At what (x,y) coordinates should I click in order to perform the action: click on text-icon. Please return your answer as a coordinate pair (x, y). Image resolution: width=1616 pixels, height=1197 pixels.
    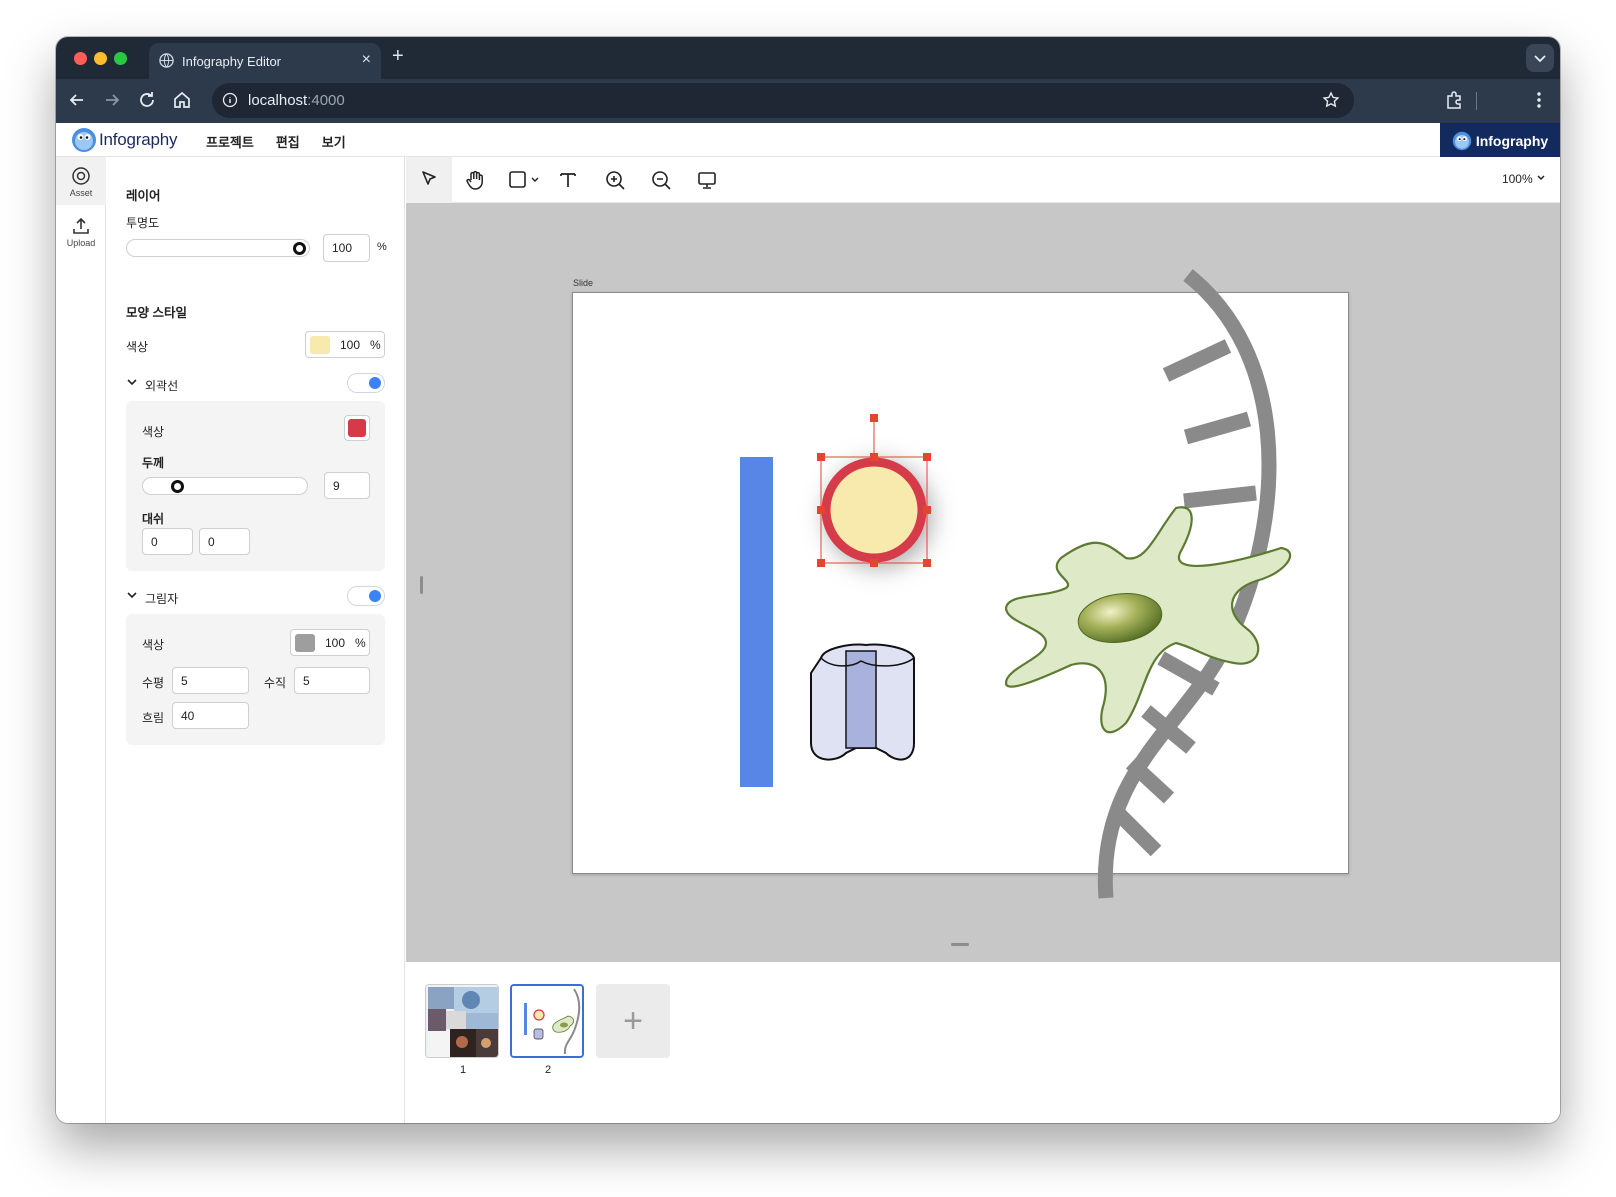
    Looking at the image, I should click on (568, 180).